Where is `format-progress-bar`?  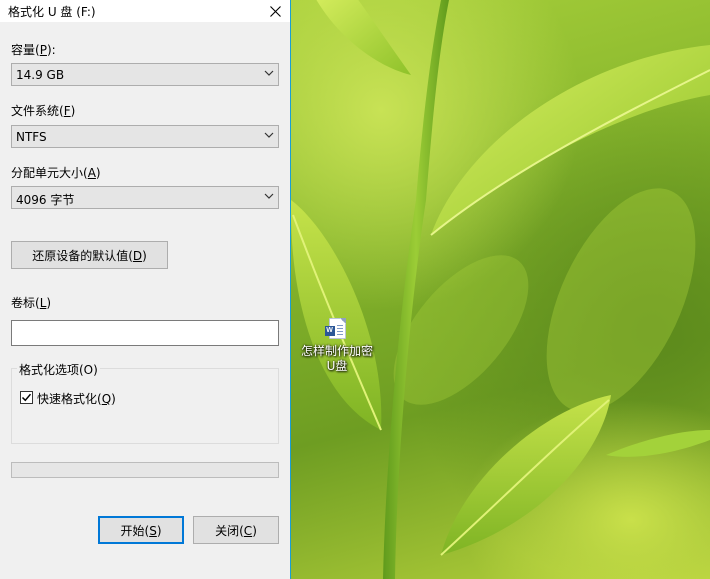
format-progress-bar is located at coordinates (145, 470).